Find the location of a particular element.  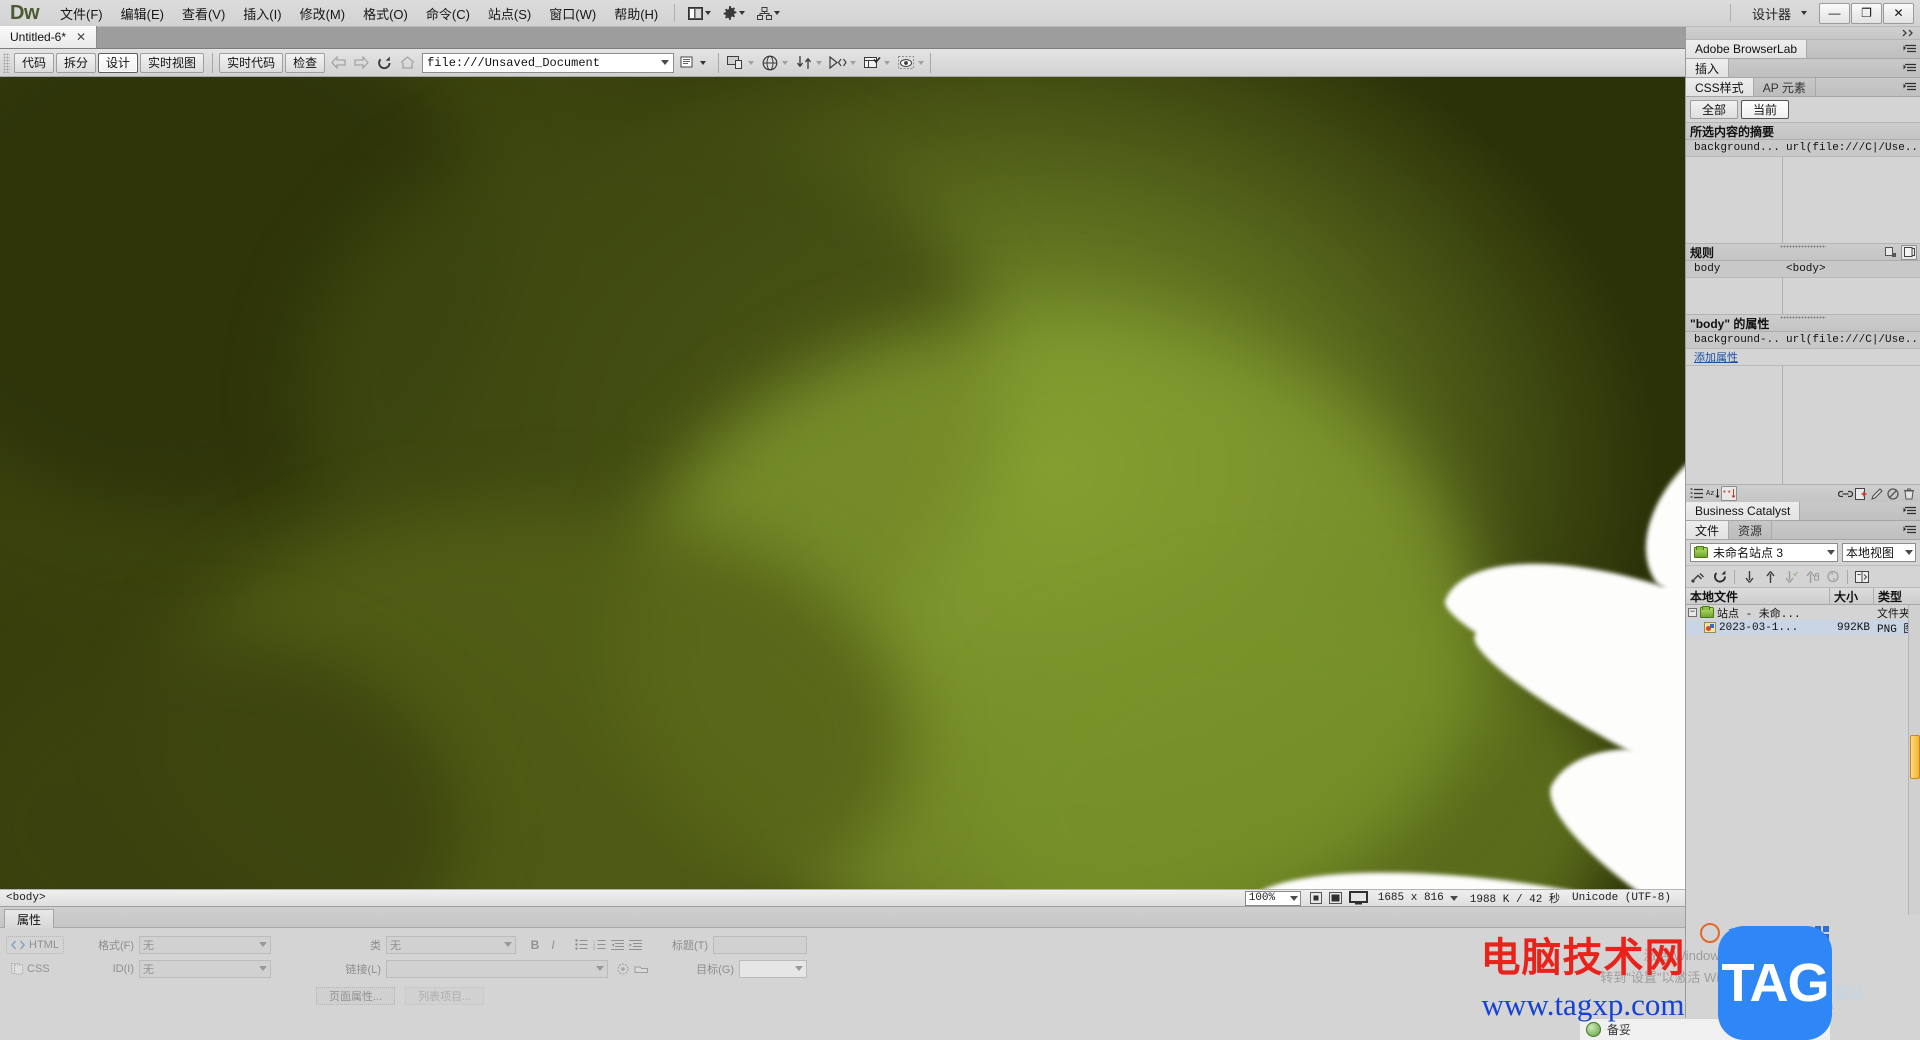

css-mode-current-button: 当前 is located at coordinates (1765, 109).